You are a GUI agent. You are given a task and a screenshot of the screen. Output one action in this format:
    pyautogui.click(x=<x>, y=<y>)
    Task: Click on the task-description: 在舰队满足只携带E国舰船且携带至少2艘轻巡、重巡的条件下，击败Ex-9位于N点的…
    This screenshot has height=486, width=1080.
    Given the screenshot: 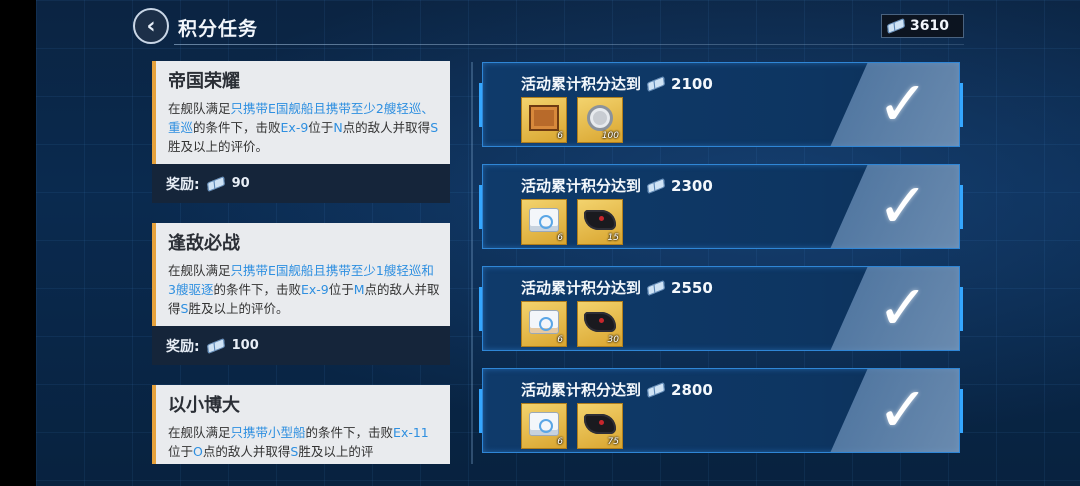 What is the action you would take?
    pyautogui.click(x=304, y=127)
    